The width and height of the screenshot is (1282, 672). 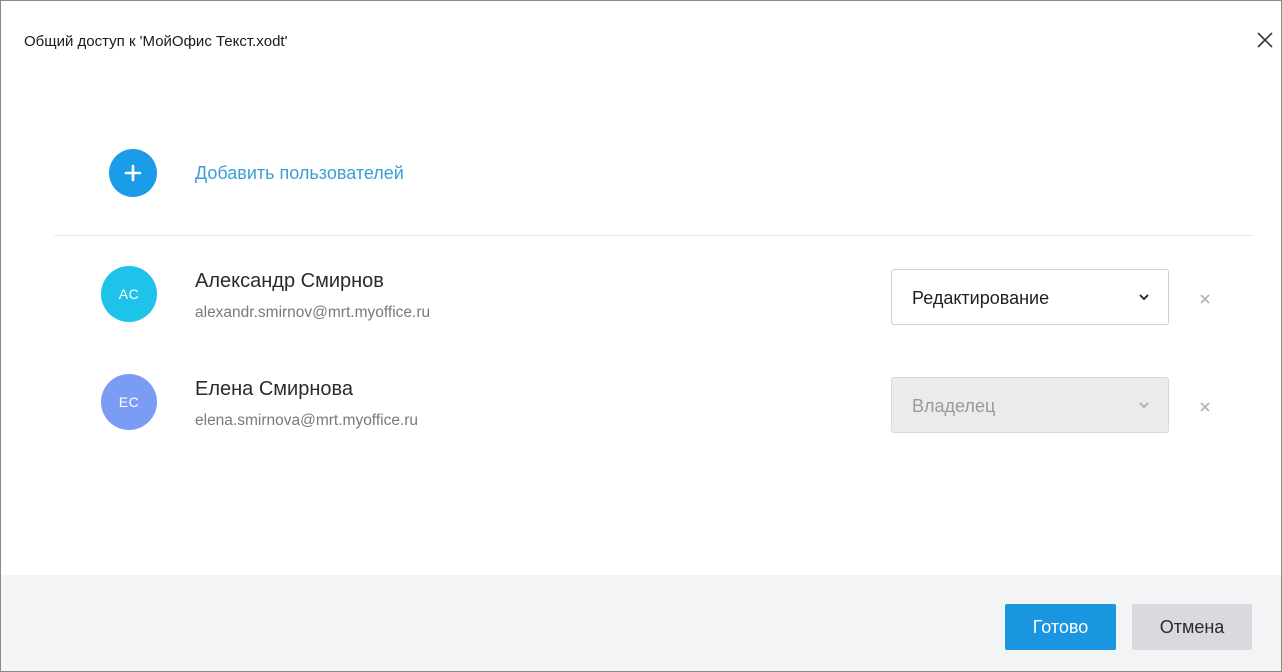 I want to click on user-name: Александр Смирнов, so click(x=289, y=281).